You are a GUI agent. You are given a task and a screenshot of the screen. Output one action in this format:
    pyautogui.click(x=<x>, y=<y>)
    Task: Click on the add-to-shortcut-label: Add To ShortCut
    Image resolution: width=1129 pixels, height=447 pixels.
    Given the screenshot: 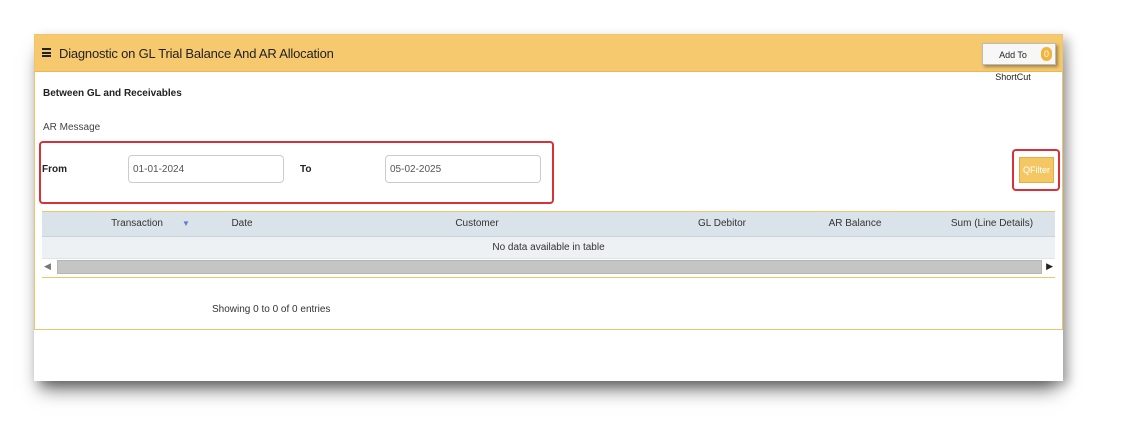 What is the action you would take?
    pyautogui.click(x=1013, y=66)
    